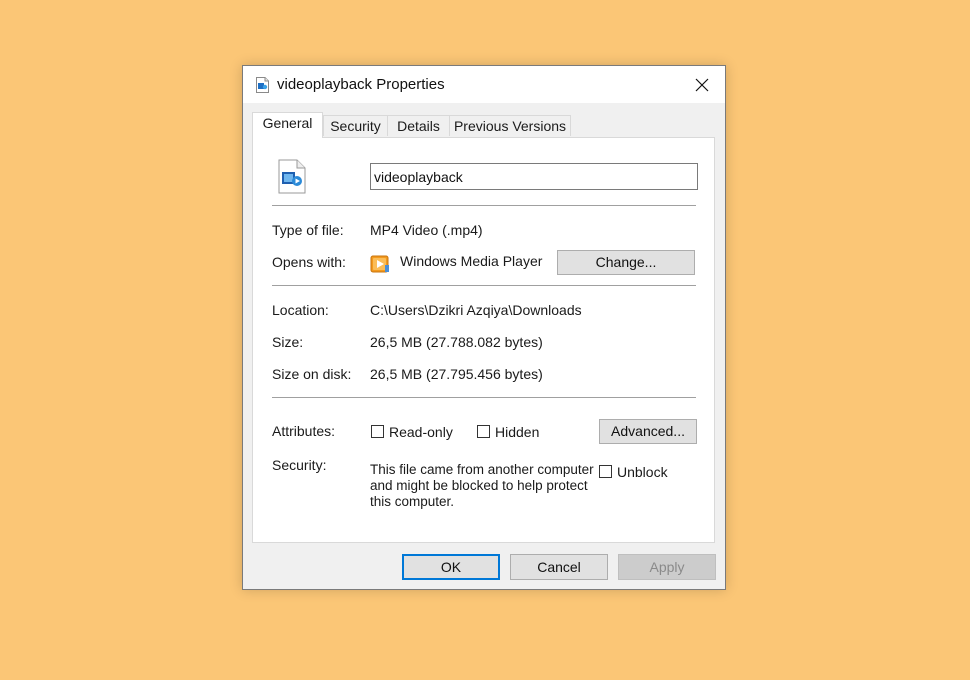 This screenshot has width=970, height=680. What do you see at coordinates (308, 230) in the screenshot?
I see `type-label: Type of file:` at bounding box center [308, 230].